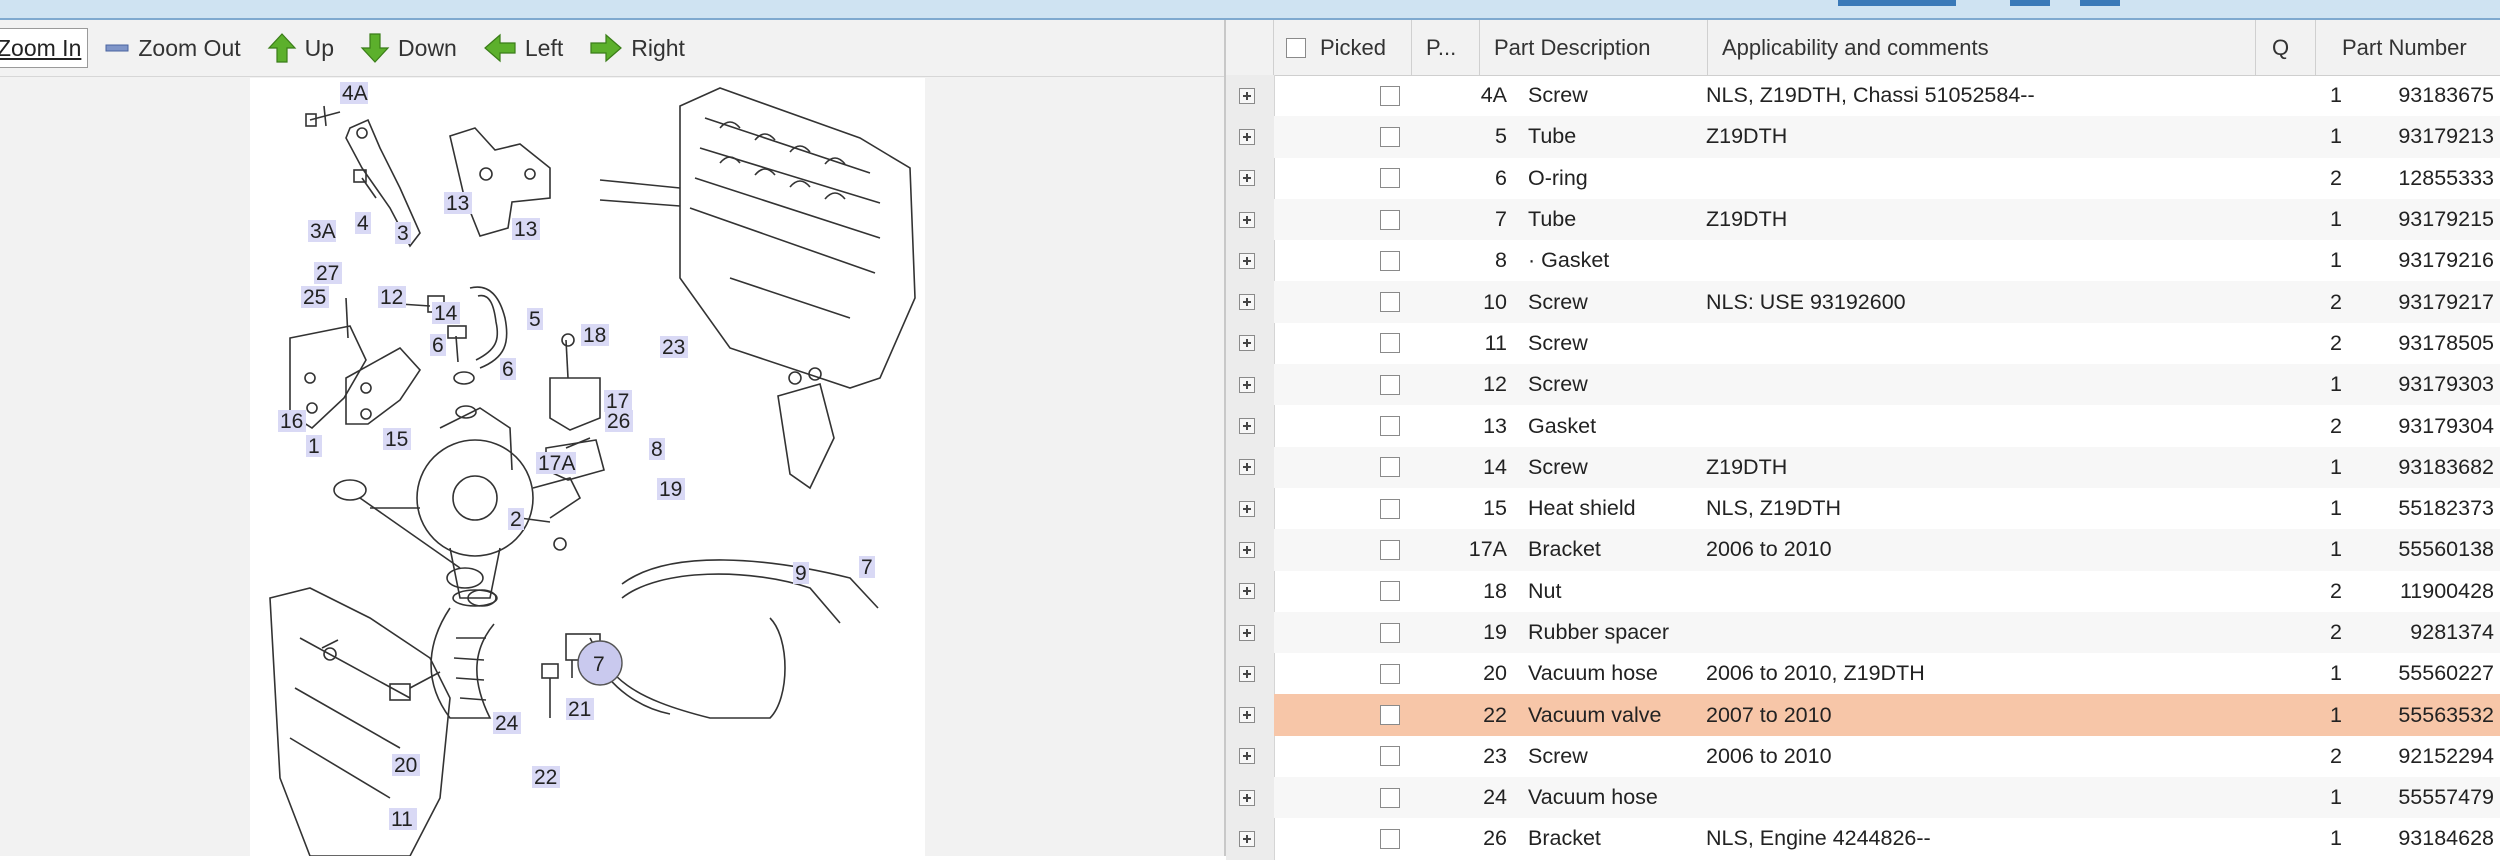 The height and width of the screenshot is (860, 2500). What do you see at coordinates (1343, 47) in the screenshot?
I see `header-picked: Picked` at bounding box center [1343, 47].